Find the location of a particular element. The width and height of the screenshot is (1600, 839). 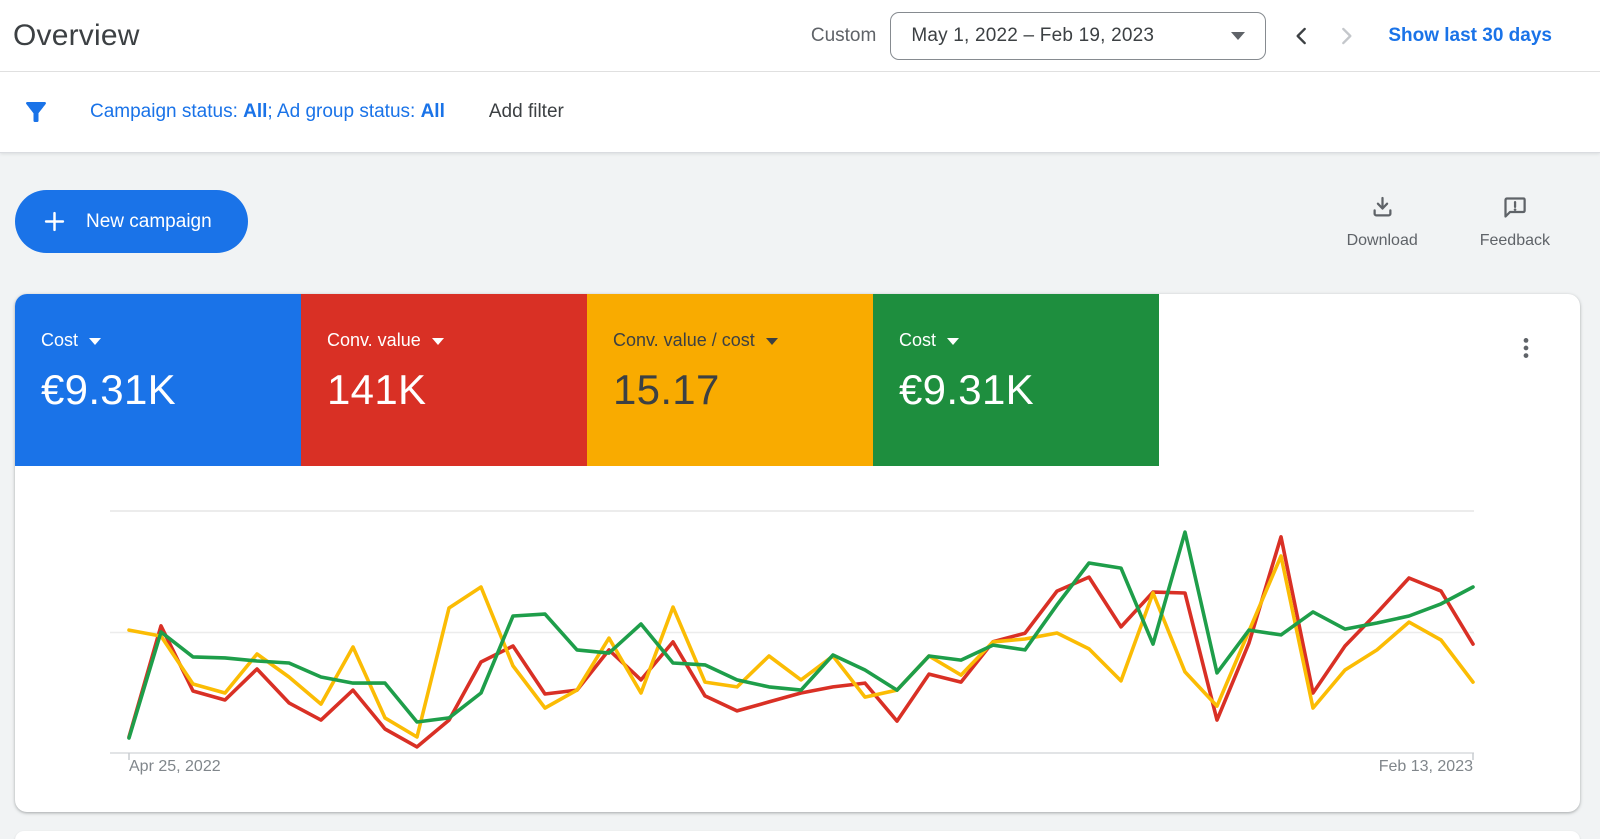

show-last-30-days-link: Show last 30 days is located at coordinates (1470, 36).